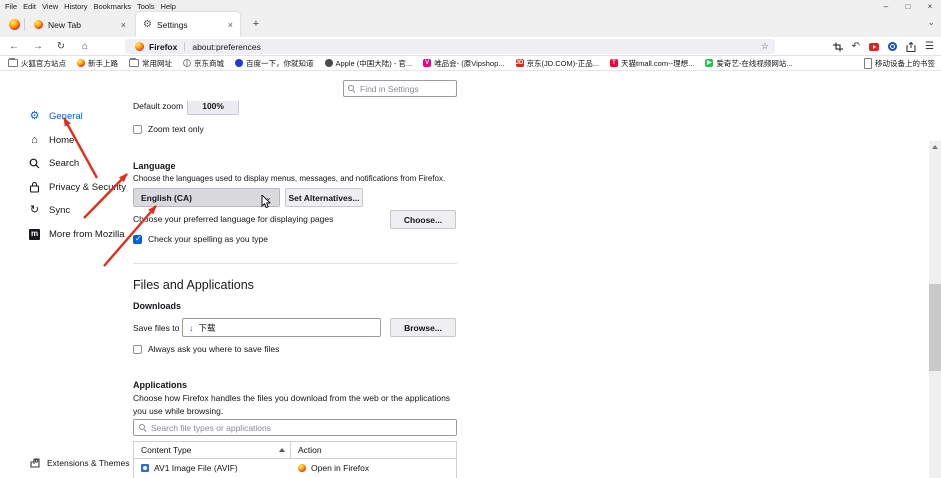  Describe the element at coordinates (62, 140) in the screenshot. I see `sidebar-label: Home` at that location.